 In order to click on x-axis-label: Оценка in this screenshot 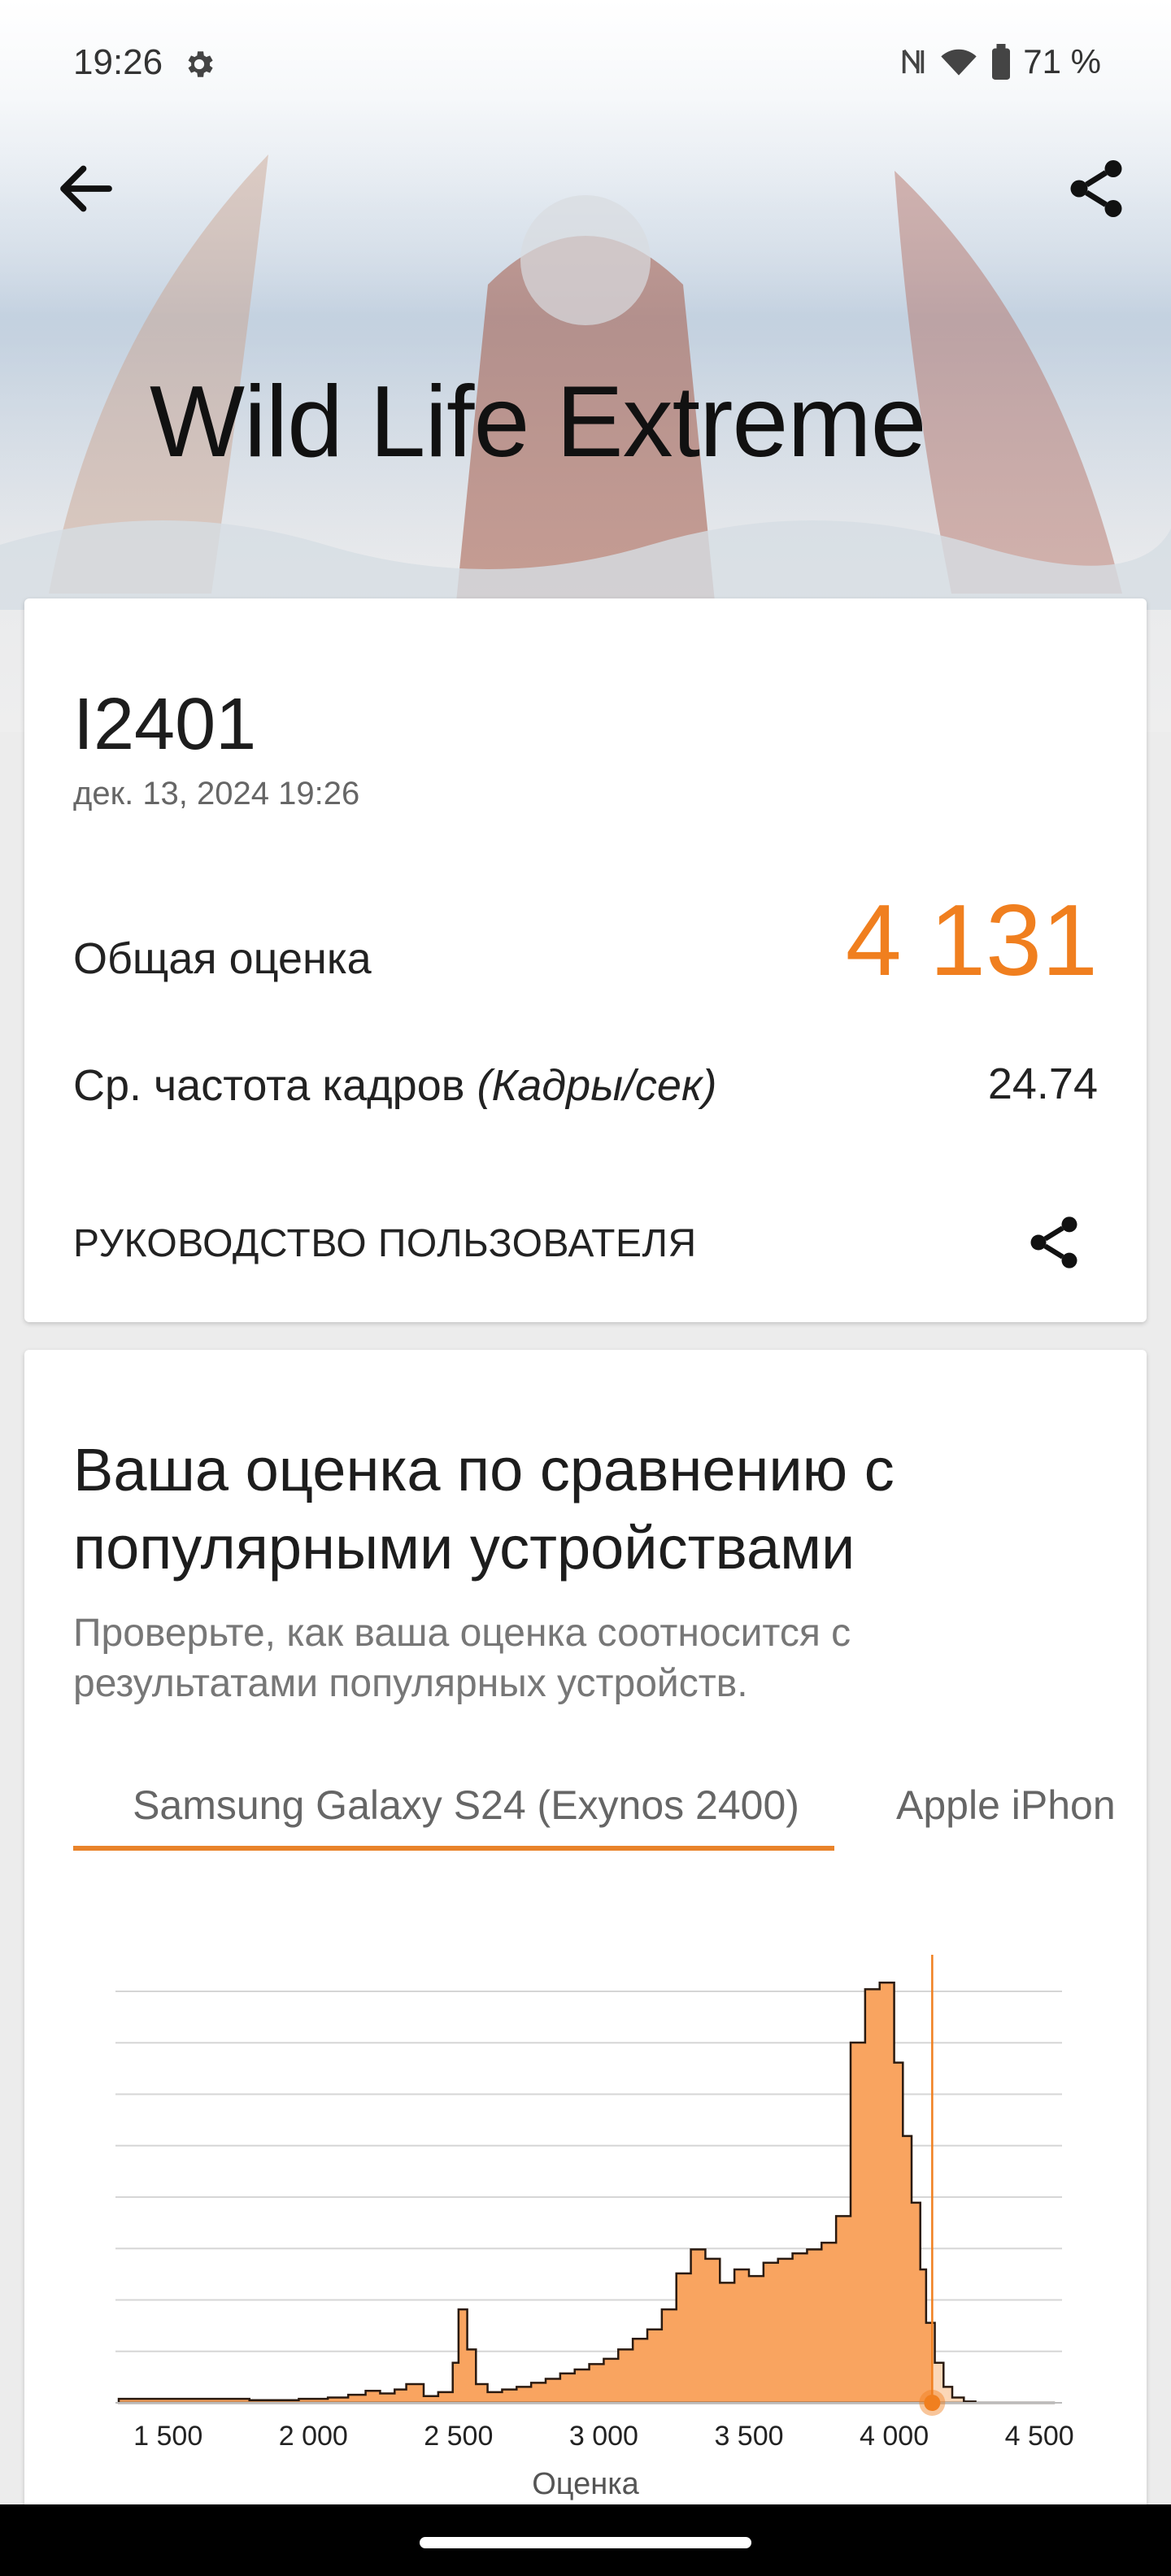, I will do `click(585, 2484)`.